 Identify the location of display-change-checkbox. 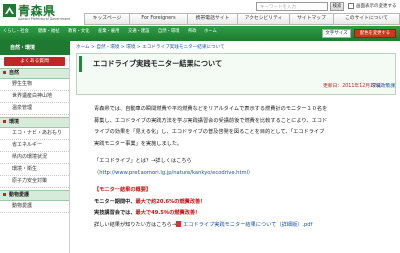
(351, 6).